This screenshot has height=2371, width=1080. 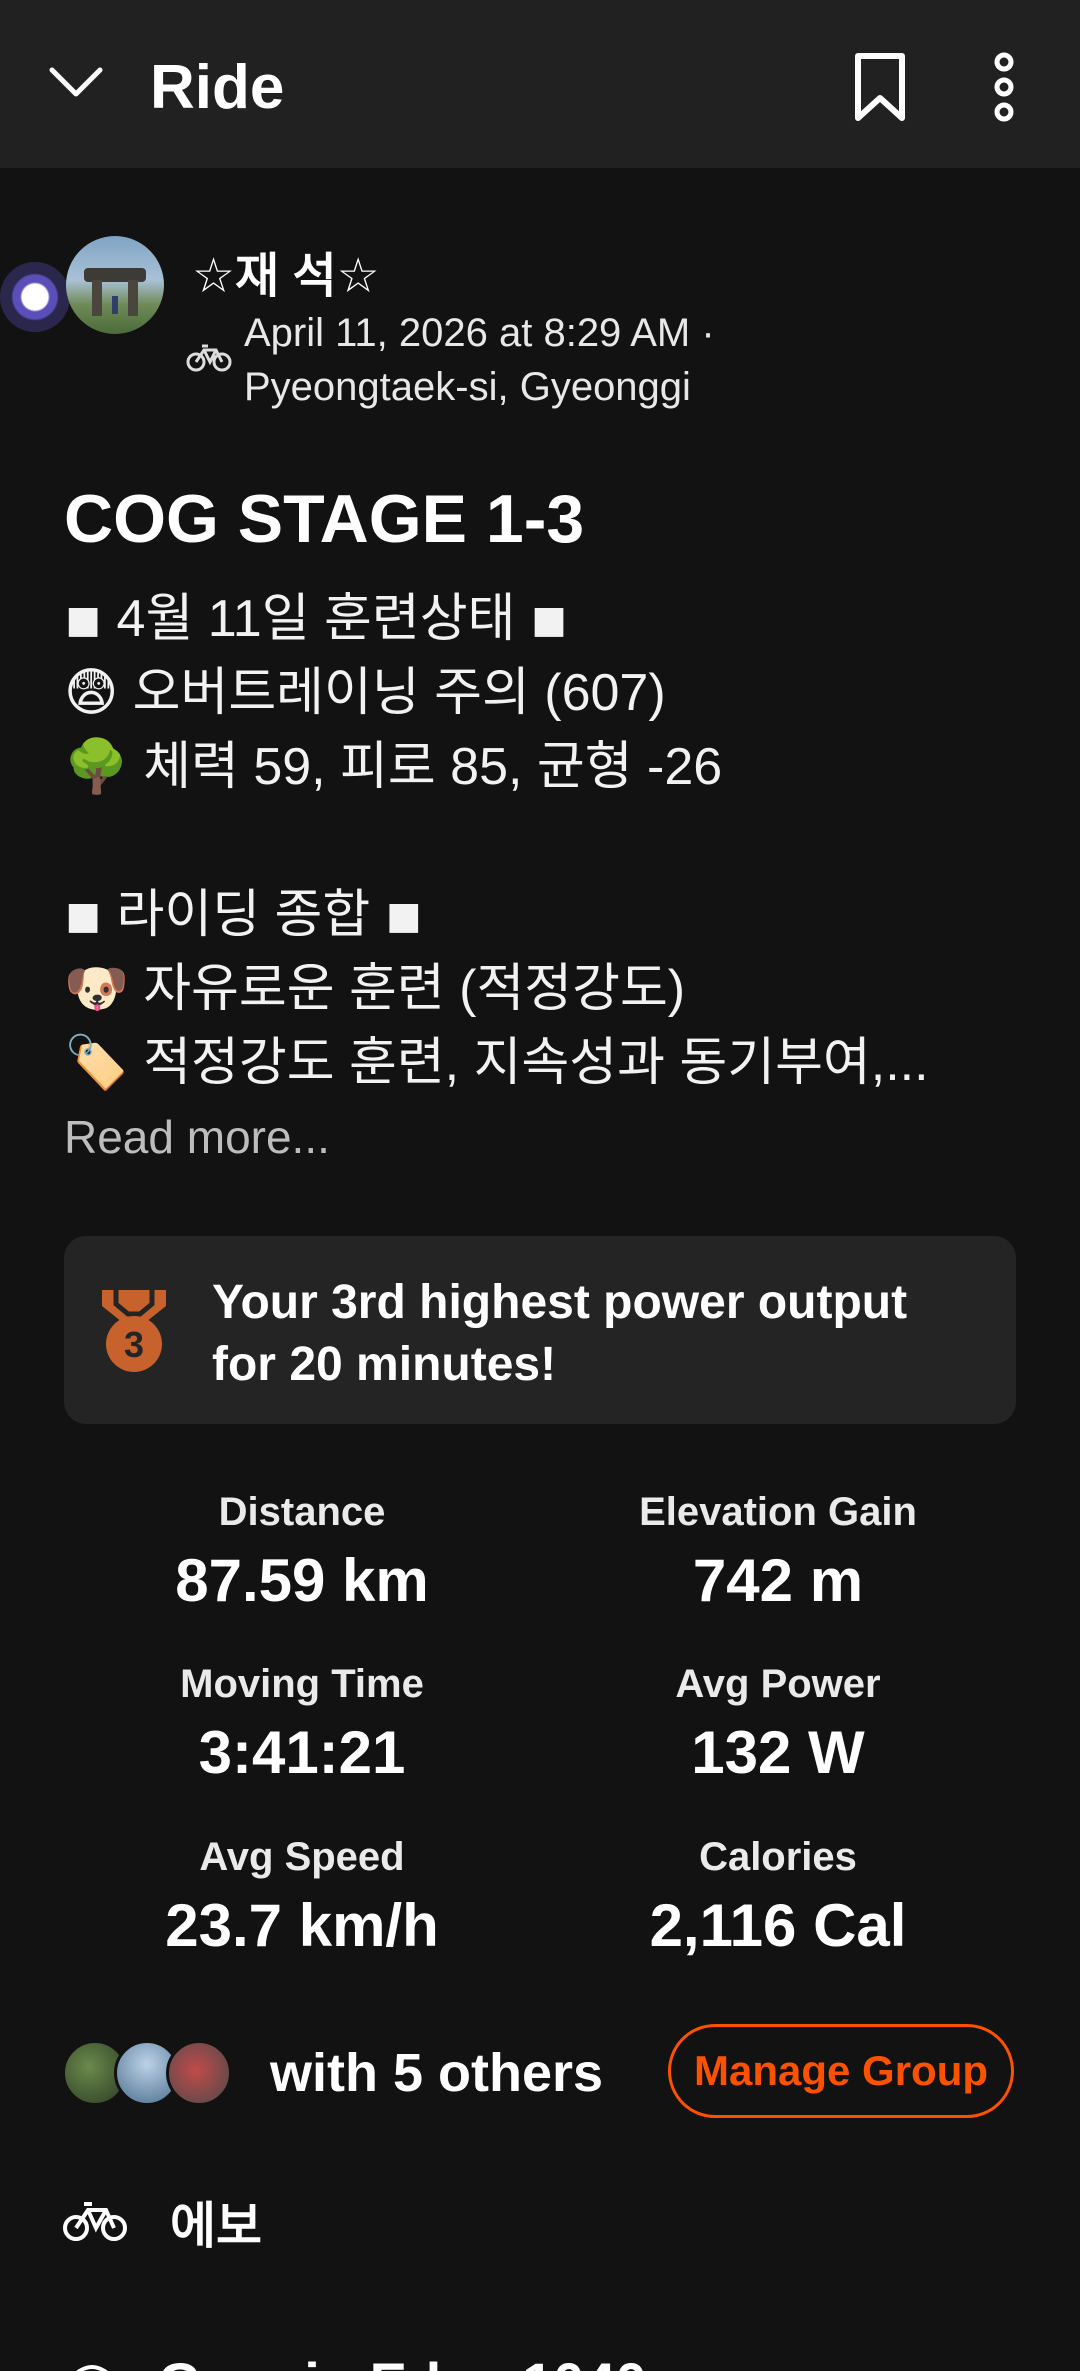 What do you see at coordinates (778, 1752) in the screenshot?
I see `stat-value: 132 W` at bounding box center [778, 1752].